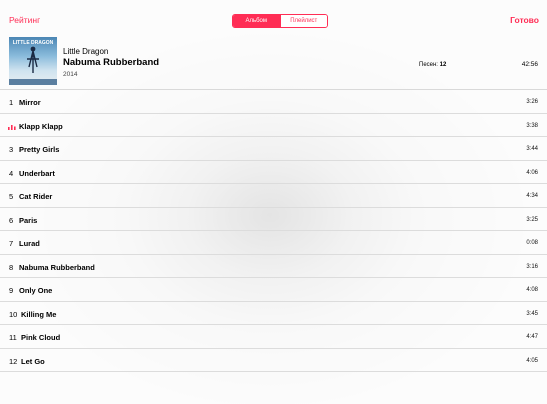 The image size is (547, 404). What do you see at coordinates (532, 313) in the screenshot?
I see `track-duration: 3:45` at bounding box center [532, 313].